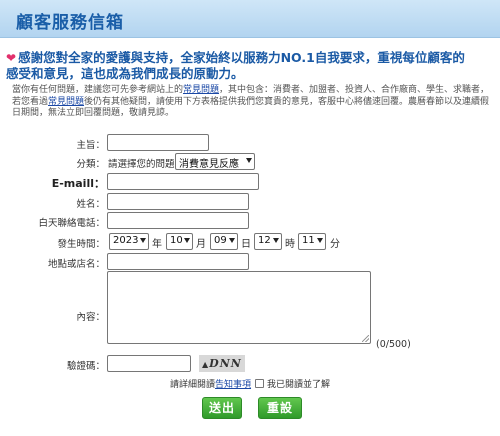 This screenshot has width=500, height=436. I want to click on name-row: 姓名：, so click(250, 203).